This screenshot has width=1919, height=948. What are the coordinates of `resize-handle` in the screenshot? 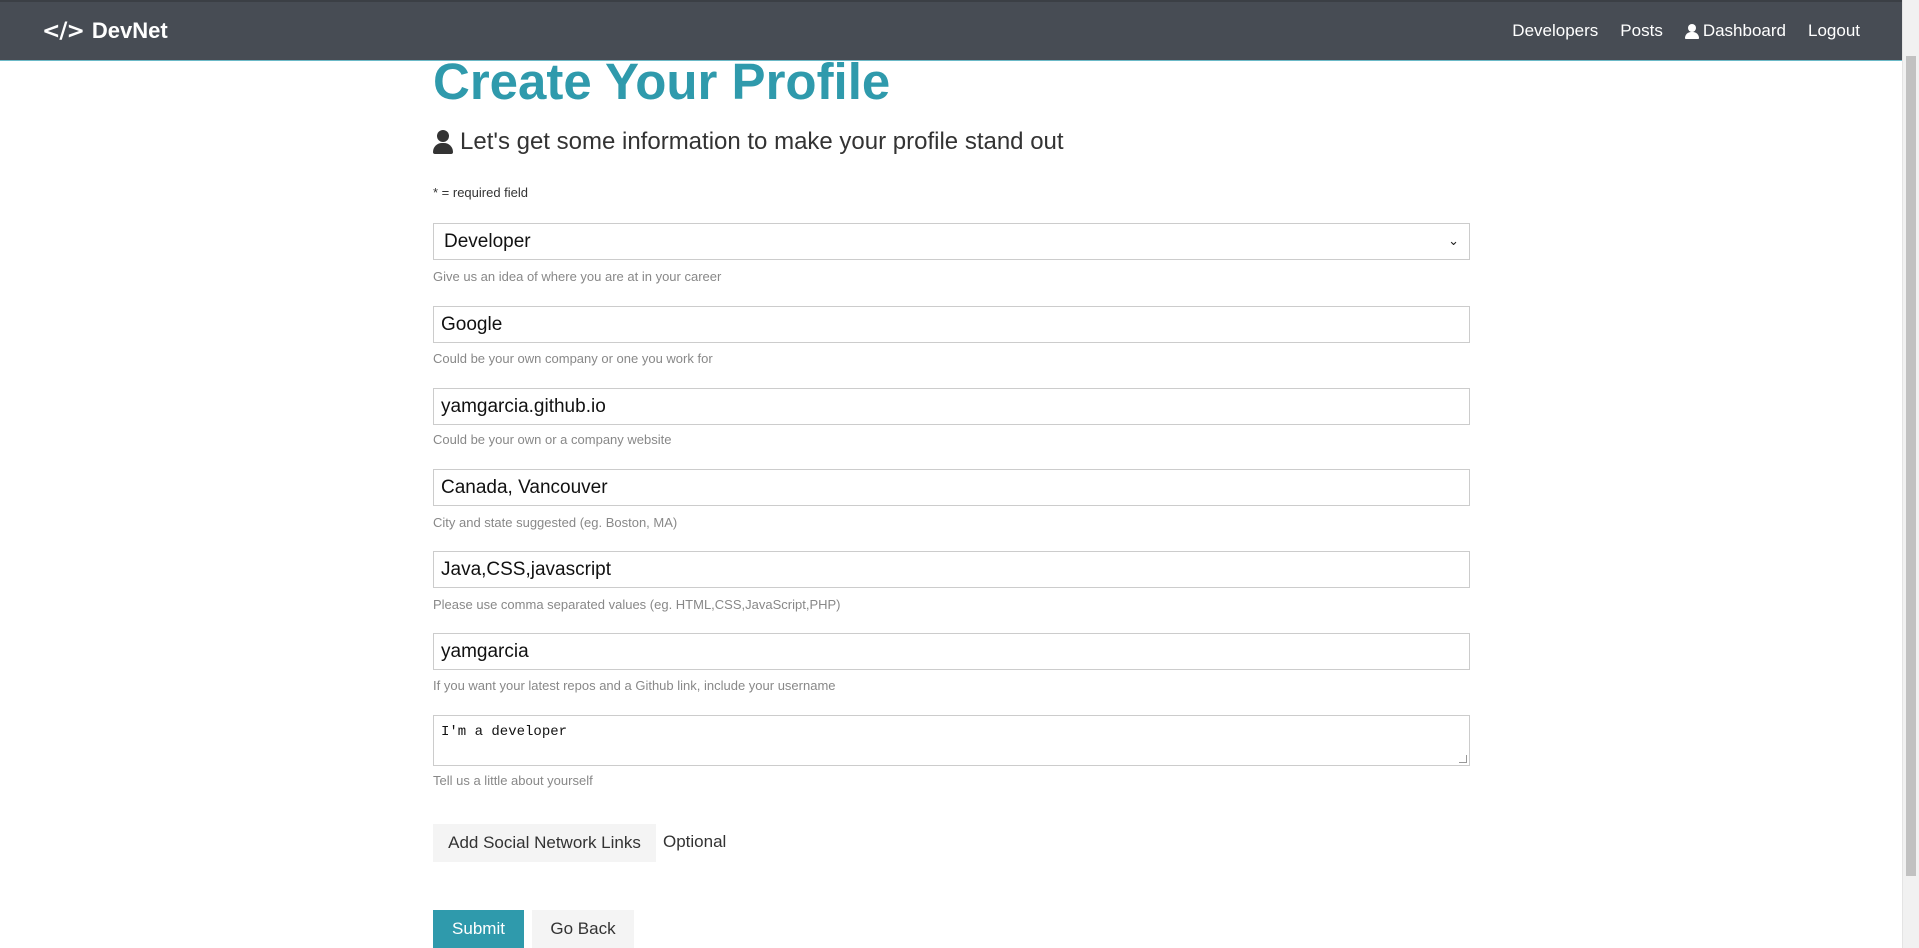 It's located at (1463, 759).